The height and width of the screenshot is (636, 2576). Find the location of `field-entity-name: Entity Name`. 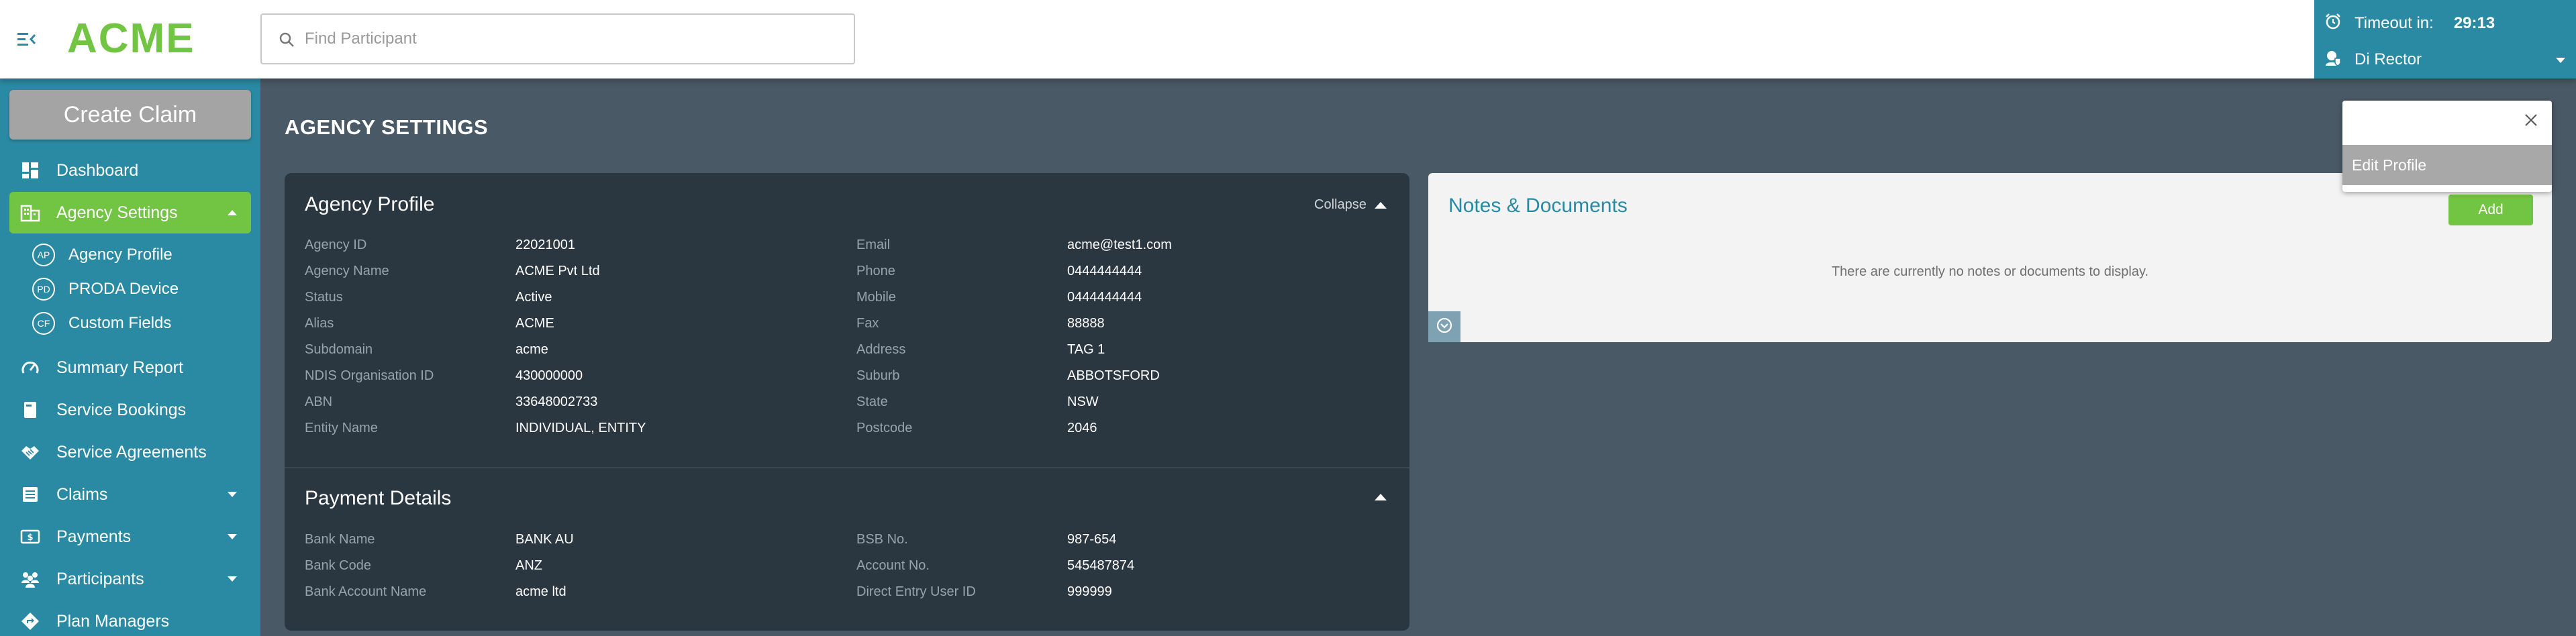

field-entity-name: Entity Name is located at coordinates (341, 428).